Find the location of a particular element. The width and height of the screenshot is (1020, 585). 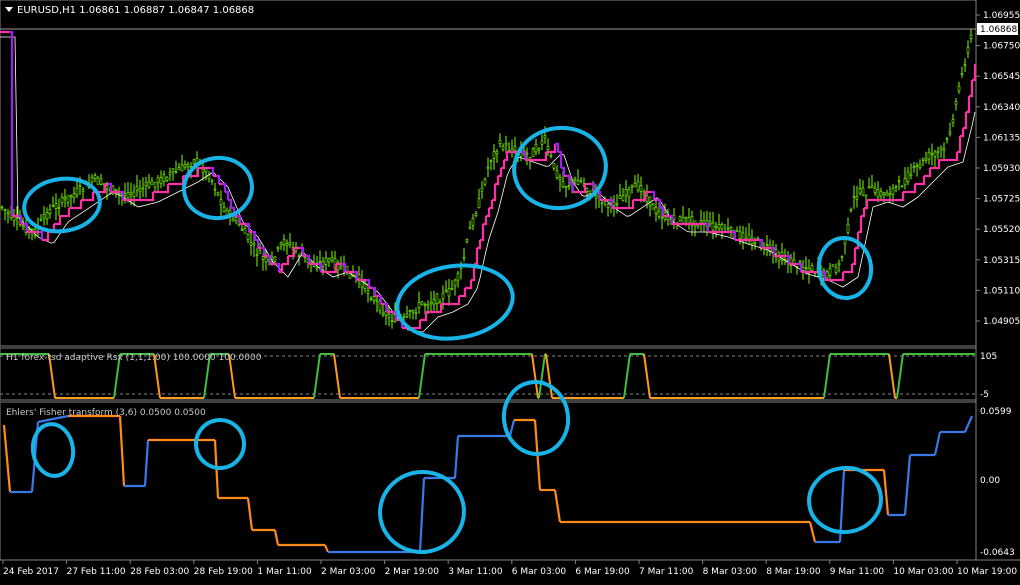

time-axis-label: 10 Mar 19:00 is located at coordinates (987, 572).